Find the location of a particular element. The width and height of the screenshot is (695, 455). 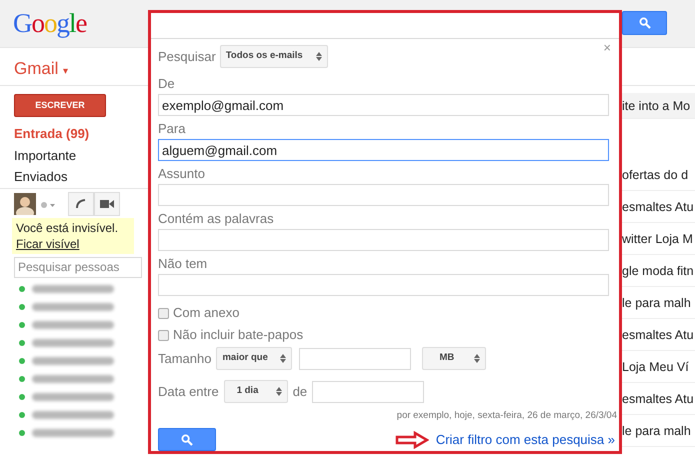

video-camera-icon is located at coordinates (107, 204).